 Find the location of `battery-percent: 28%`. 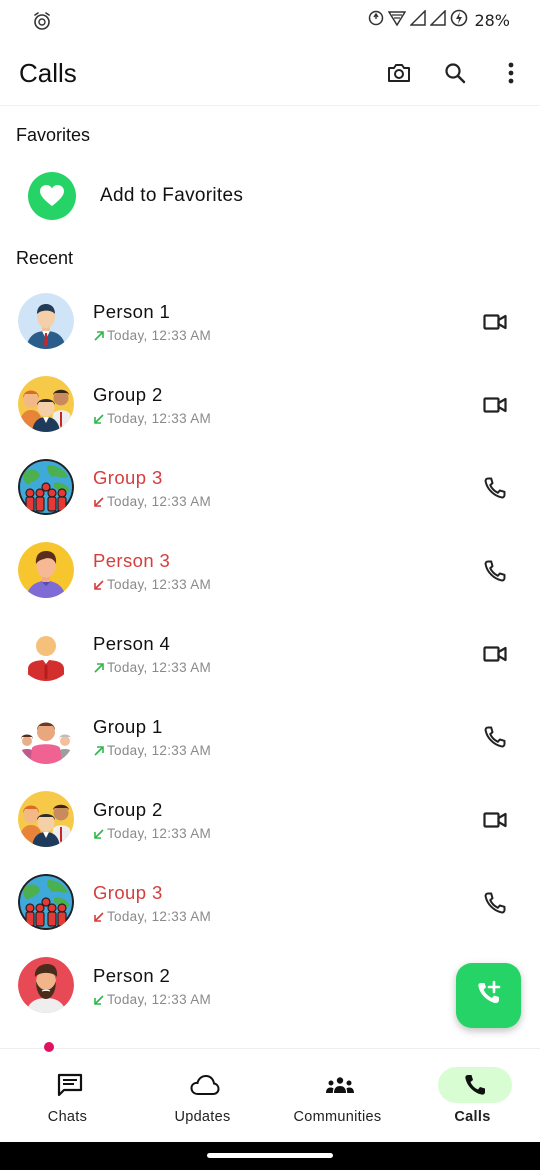

battery-percent: 28% is located at coordinates (492, 20).